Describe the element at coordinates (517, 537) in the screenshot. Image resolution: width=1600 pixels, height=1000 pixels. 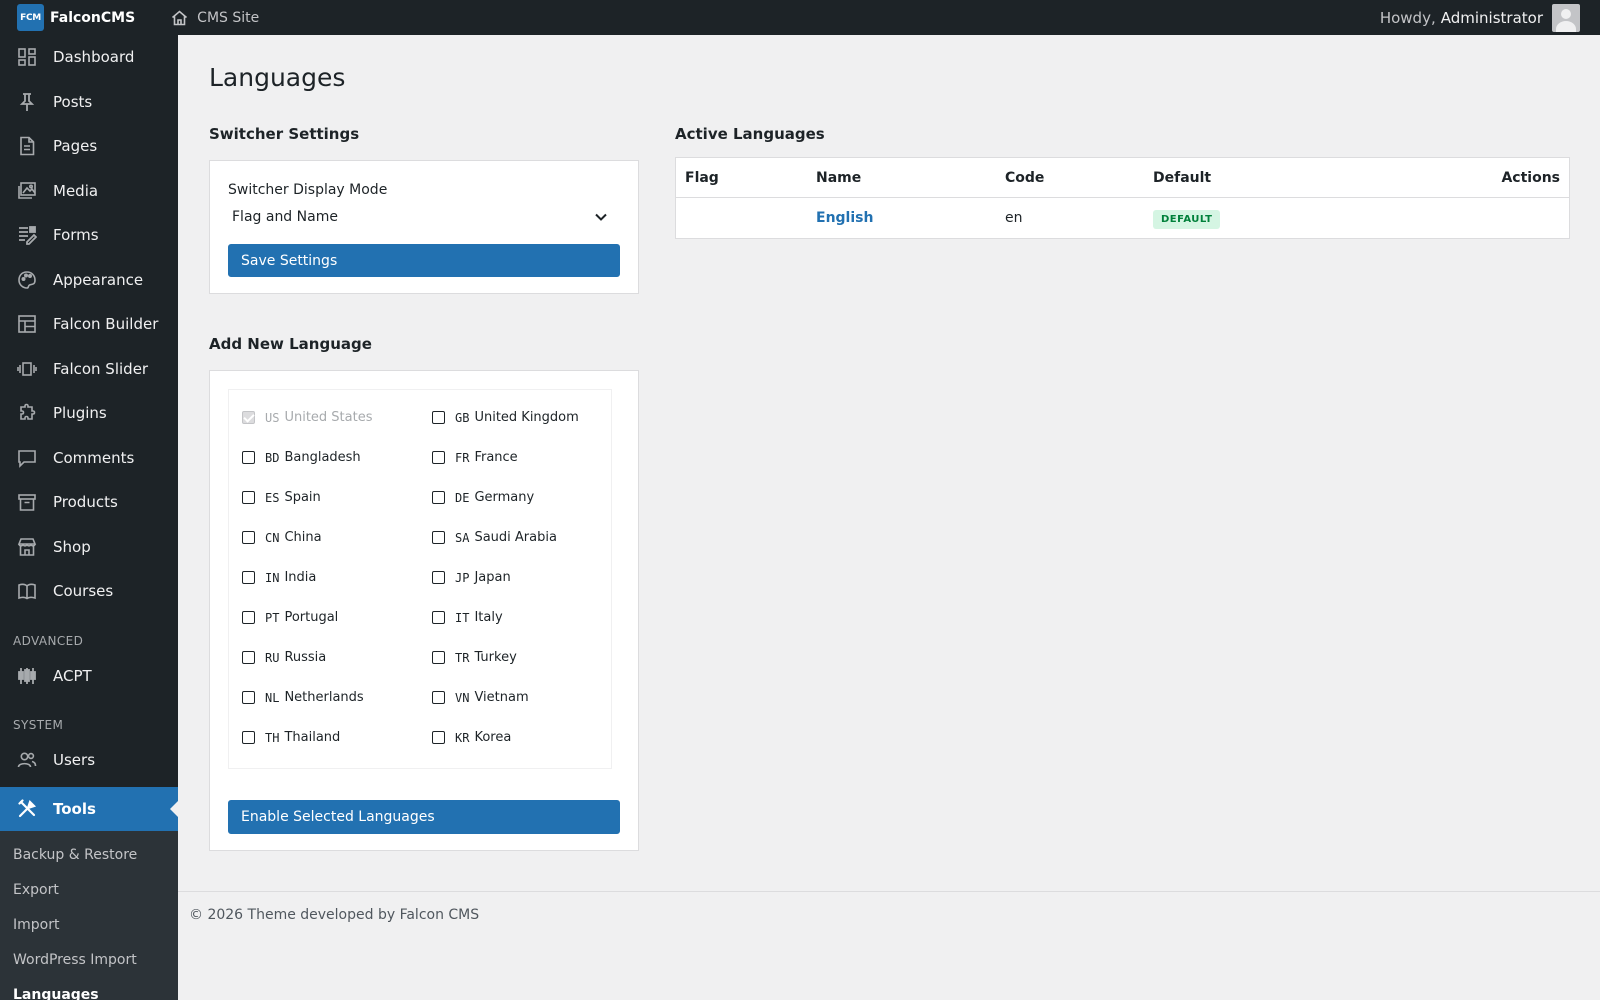
I see `language-option-sa: SA Saudi Arabia` at that location.